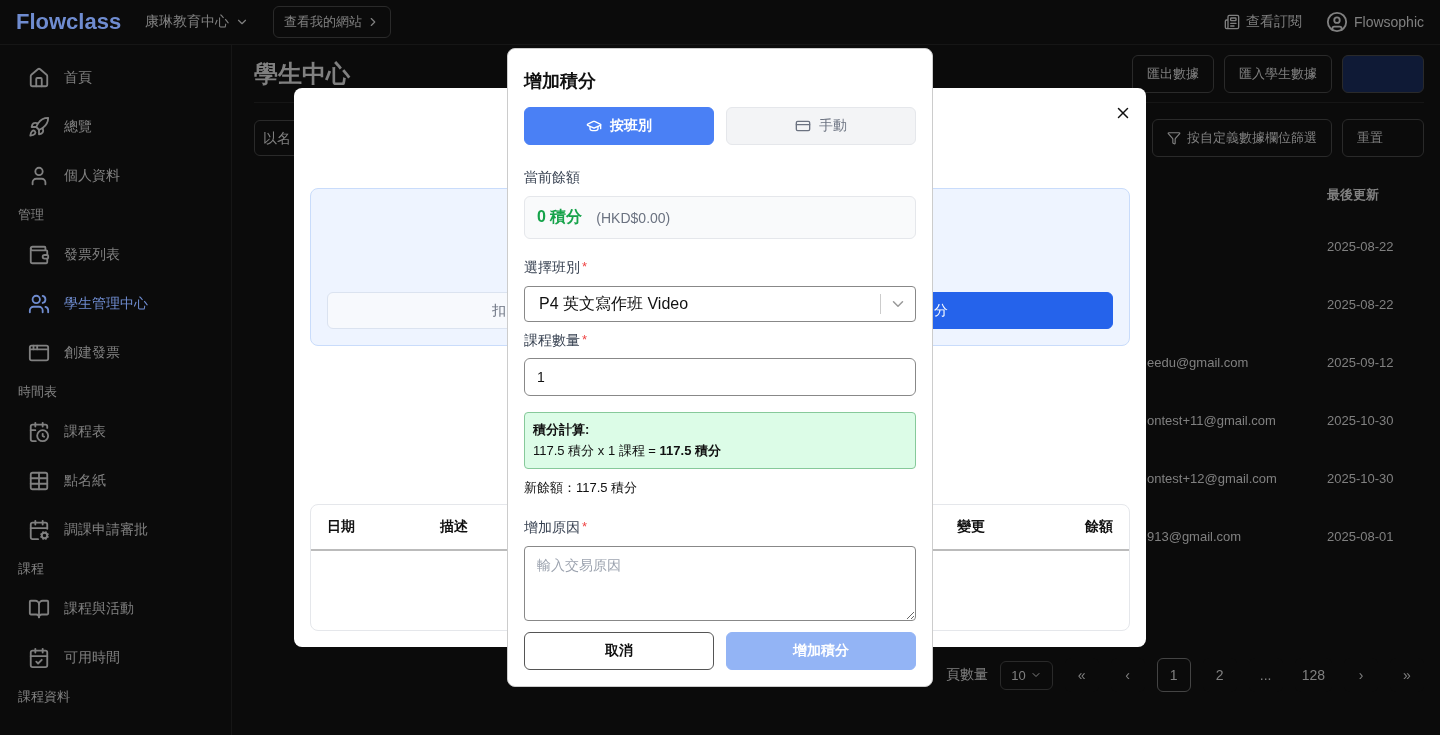  What do you see at coordinates (552, 268) in the screenshot?
I see `field-label: 選擇班別` at bounding box center [552, 268].